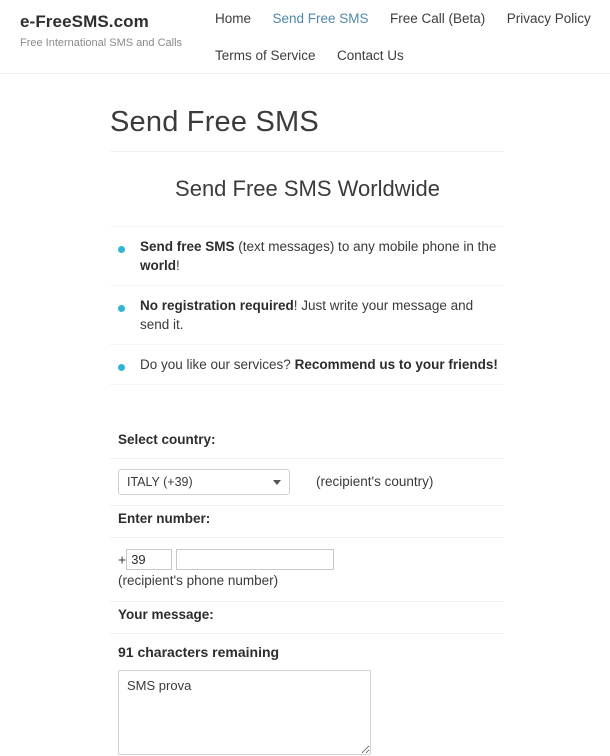 The height and width of the screenshot is (756, 610). What do you see at coordinates (199, 652) in the screenshot?
I see `characters-remaining: 91 characters remaining` at bounding box center [199, 652].